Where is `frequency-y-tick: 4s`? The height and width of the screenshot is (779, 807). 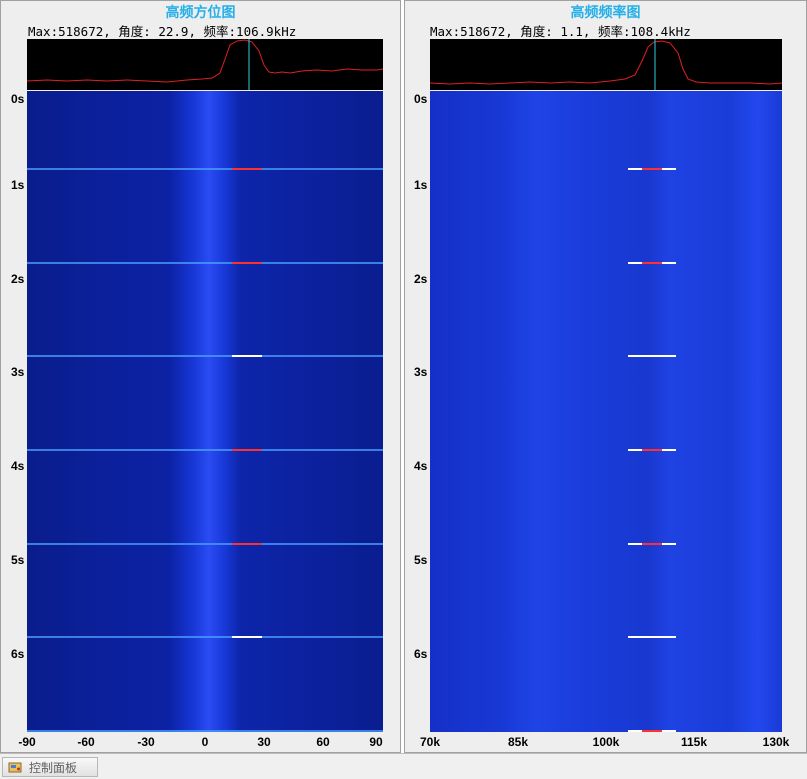 frequency-y-tick: 4s is located at coordinates (421, 466).